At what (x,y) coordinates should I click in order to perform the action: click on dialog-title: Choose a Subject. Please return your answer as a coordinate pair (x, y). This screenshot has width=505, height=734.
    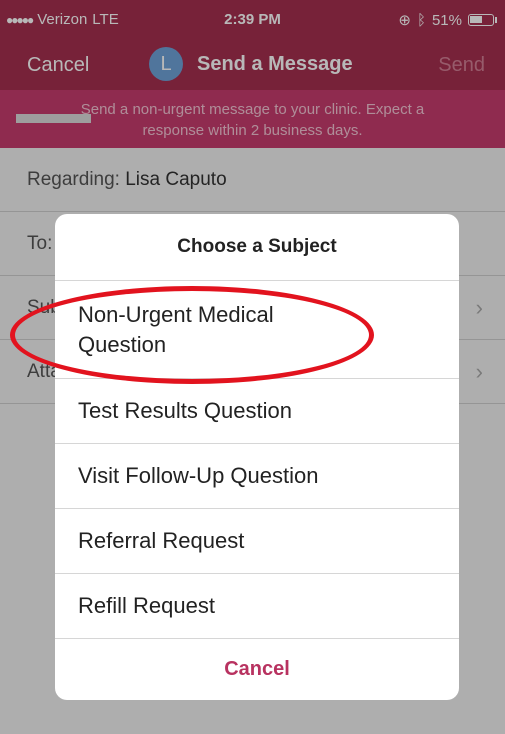
    Looking at the image, I should click on (257, 246).